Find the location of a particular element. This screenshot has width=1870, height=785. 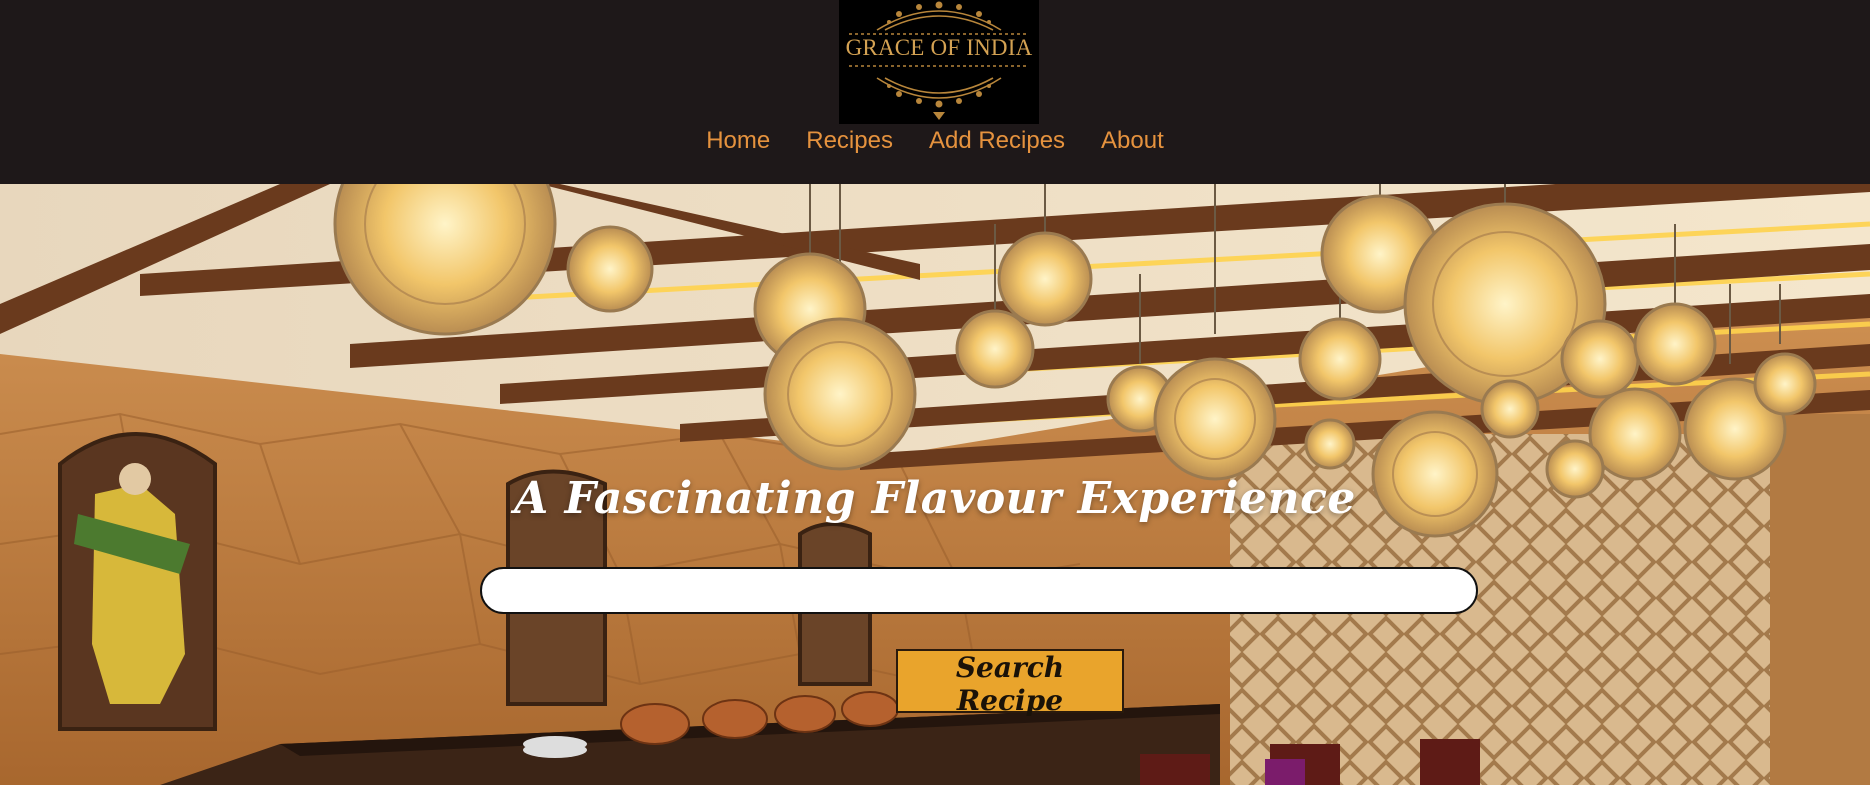

logo-ornament-icon is located at coordinates (939, 60).